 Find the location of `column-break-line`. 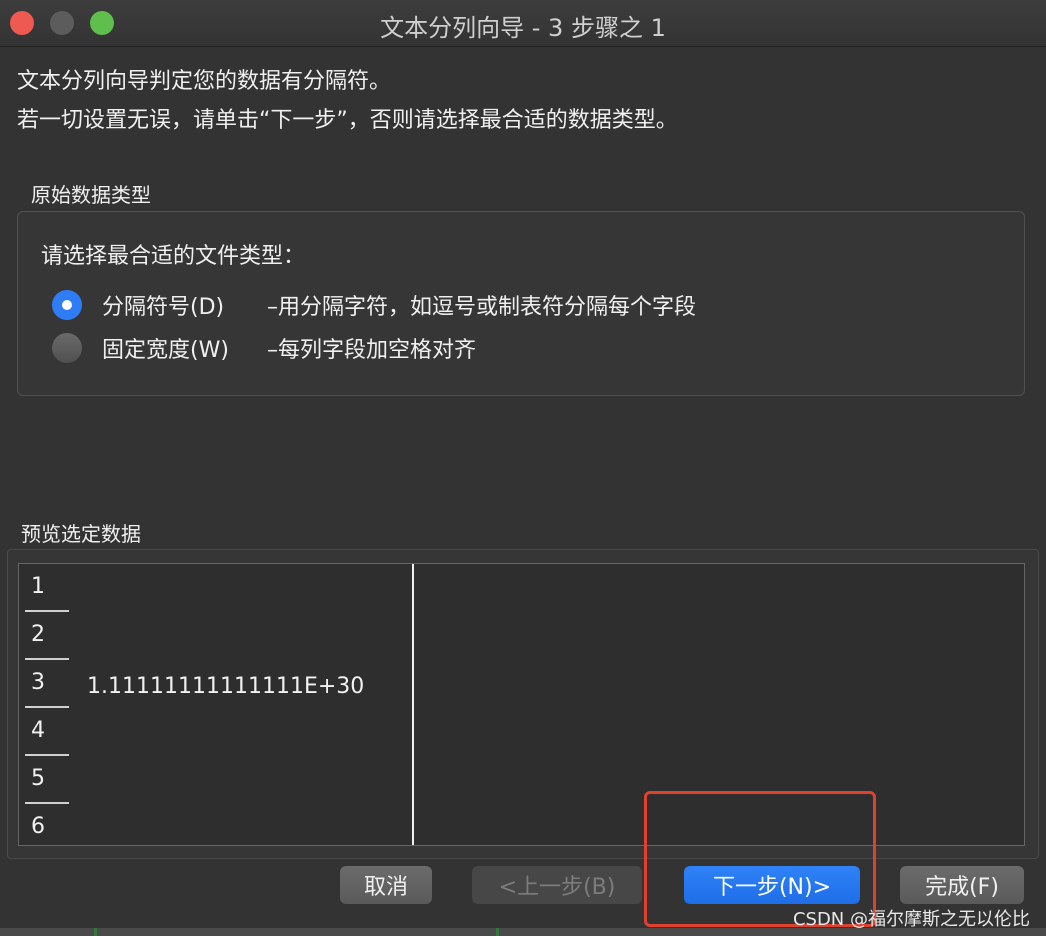

column-break-line is located at coordinates (413, 704).